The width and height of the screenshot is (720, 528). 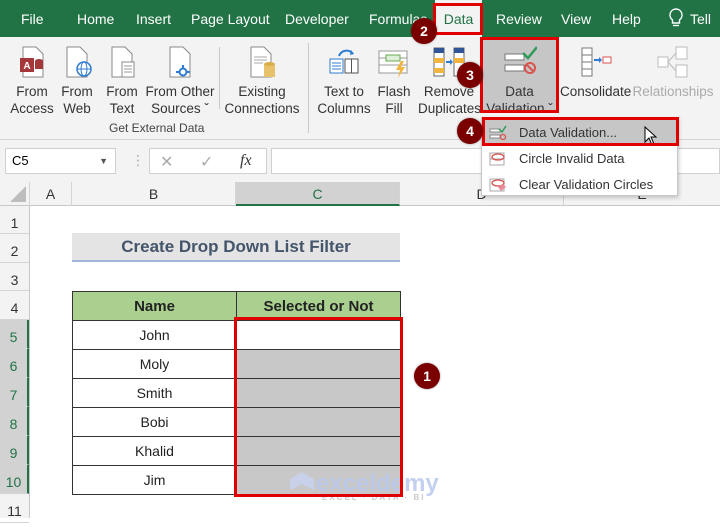 What do you see at coordinates (14, 479) in the screenshot?
I see `row-header-10: 10` at bounding box center [14, 479].